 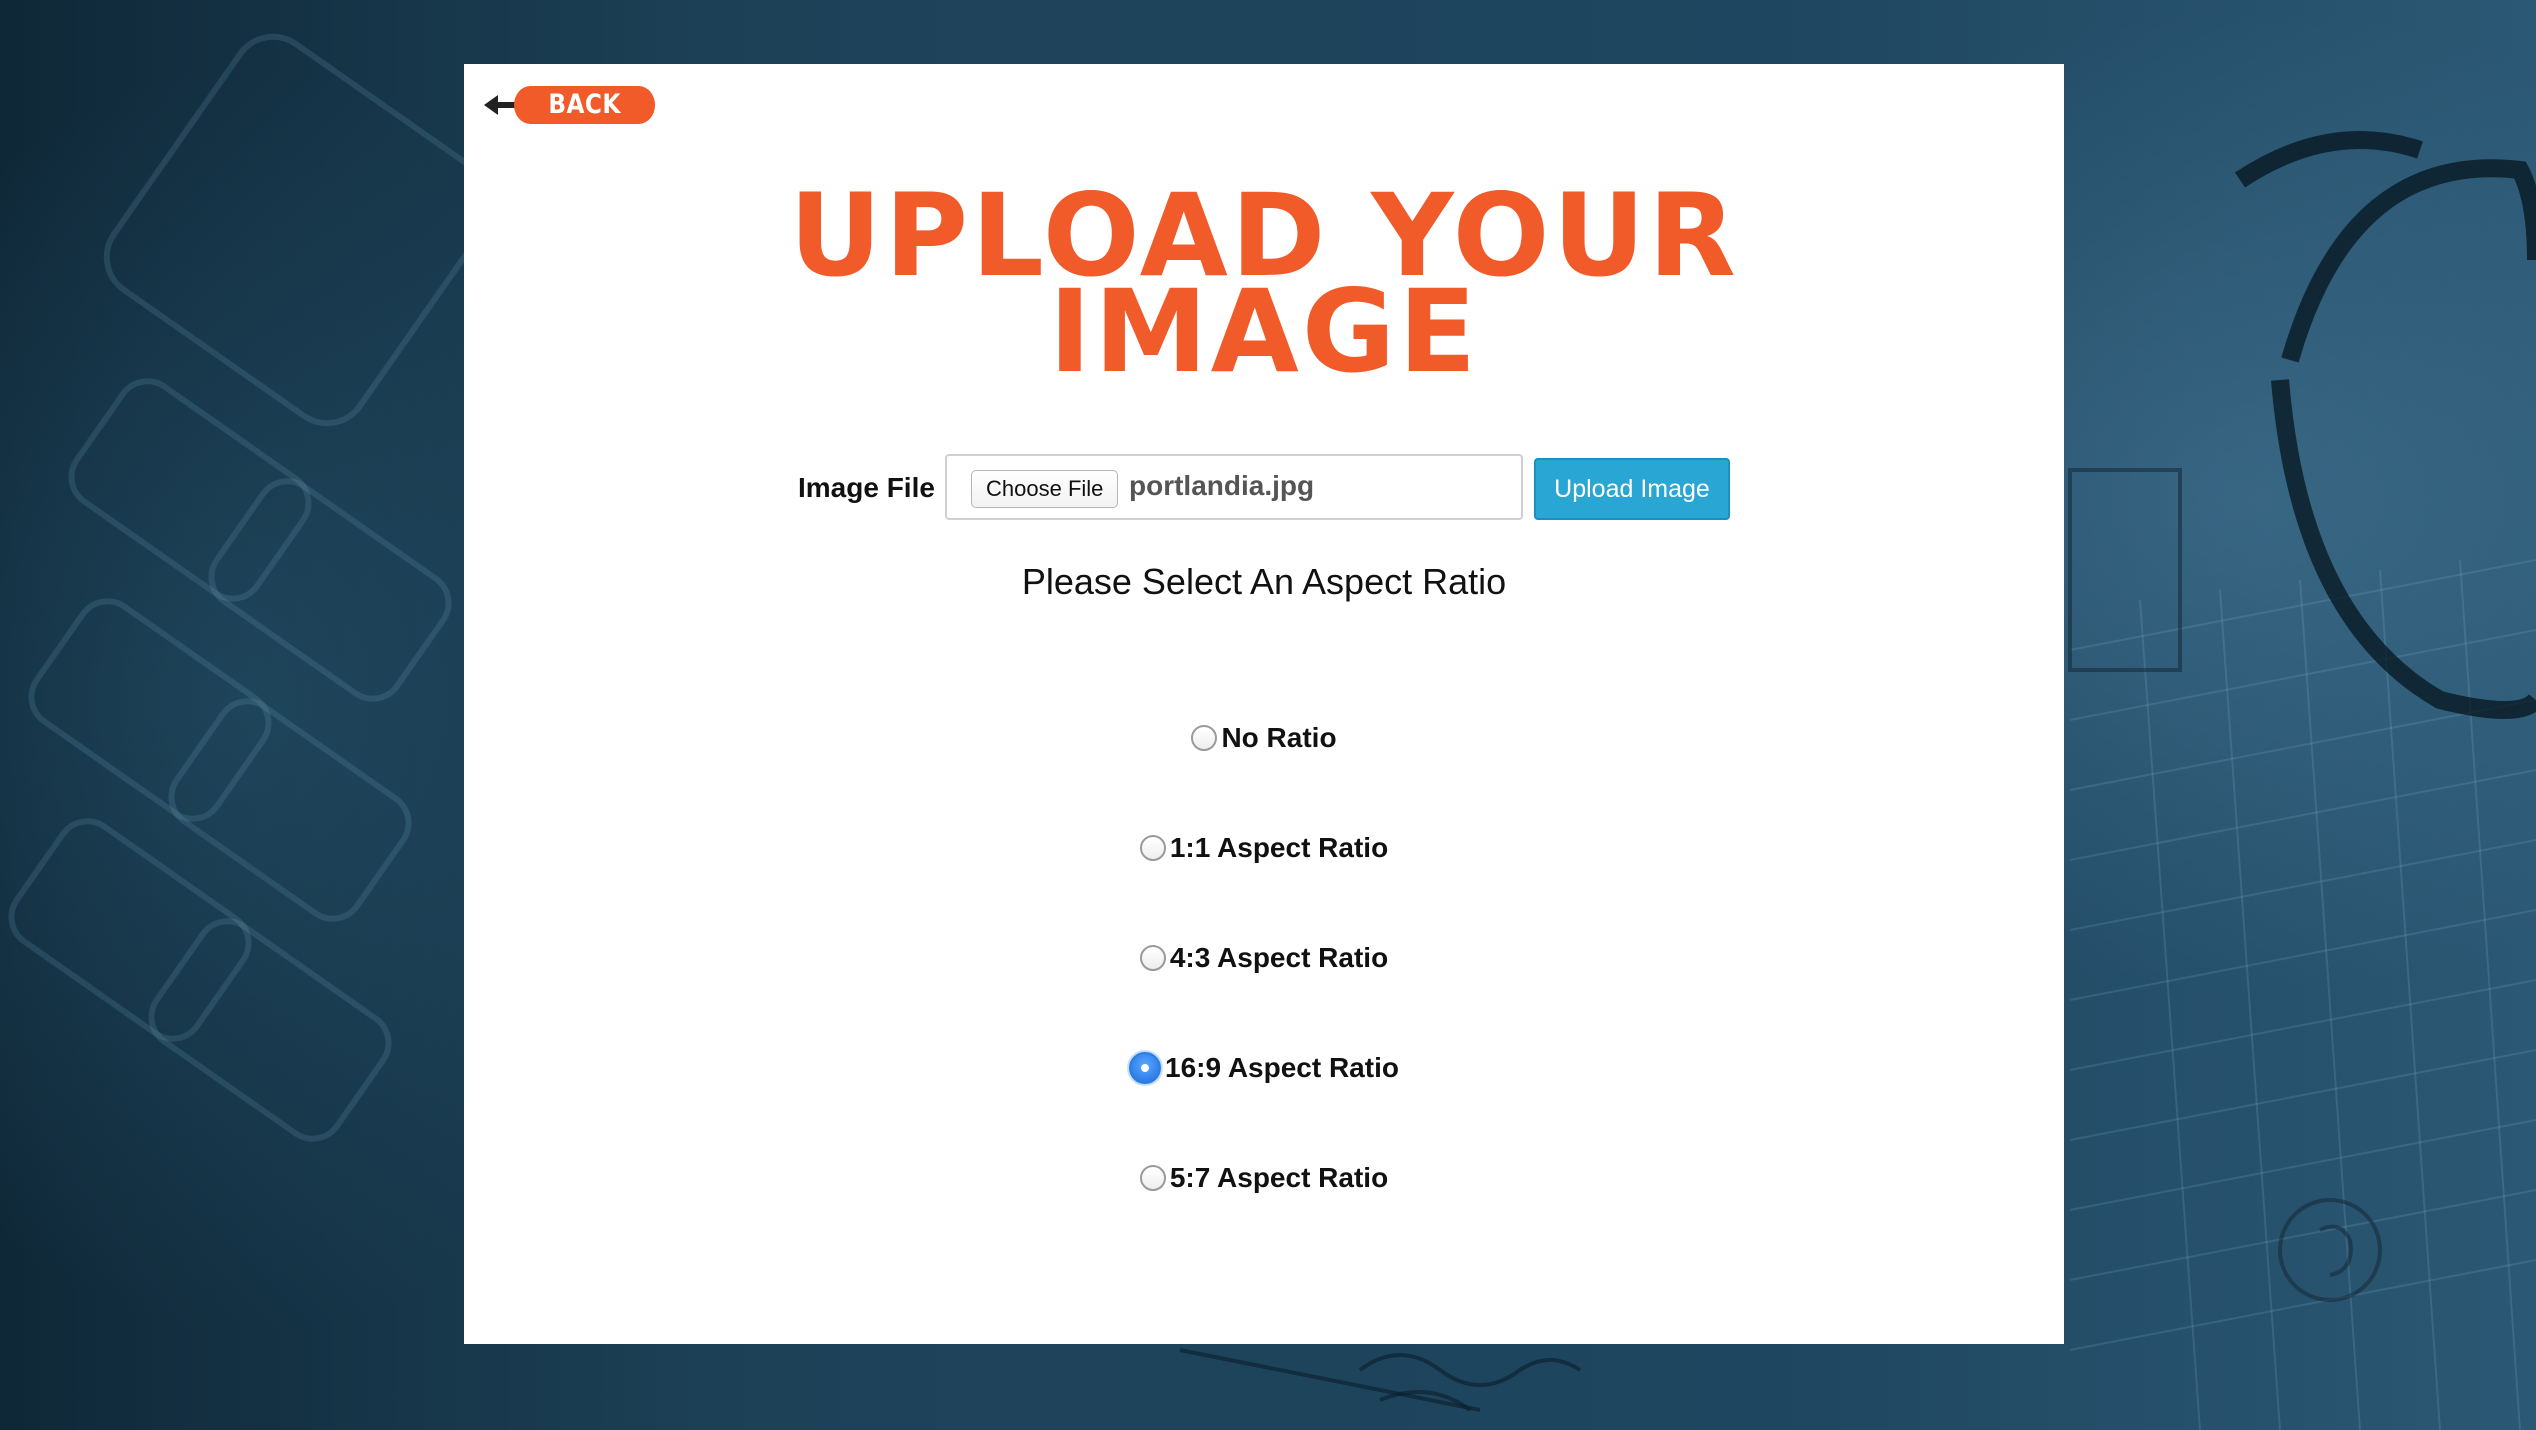 I want to click on upload-image-button: Upload Image, so click(x=1632, y=489).